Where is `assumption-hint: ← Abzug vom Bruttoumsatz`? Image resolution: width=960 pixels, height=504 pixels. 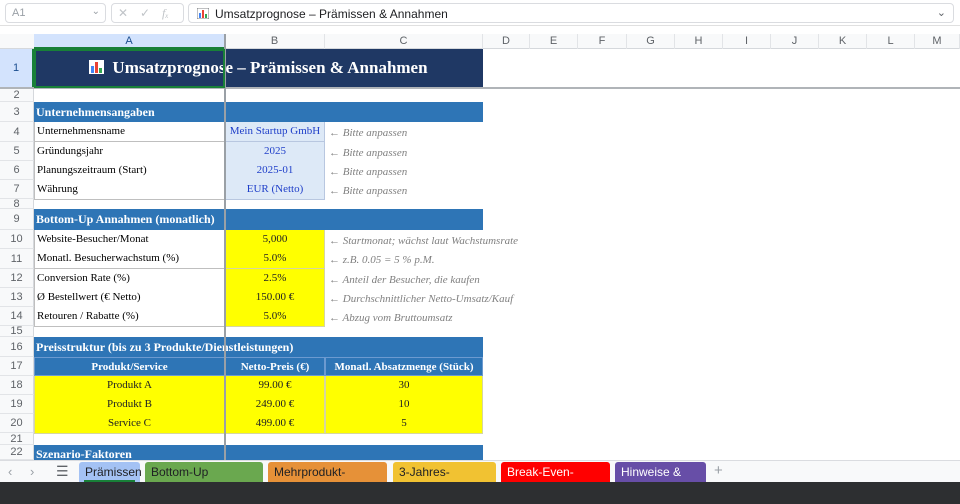 assumption-hint: ← Abzug vom Bruttoumsatz is located at coordinates (391, 318).